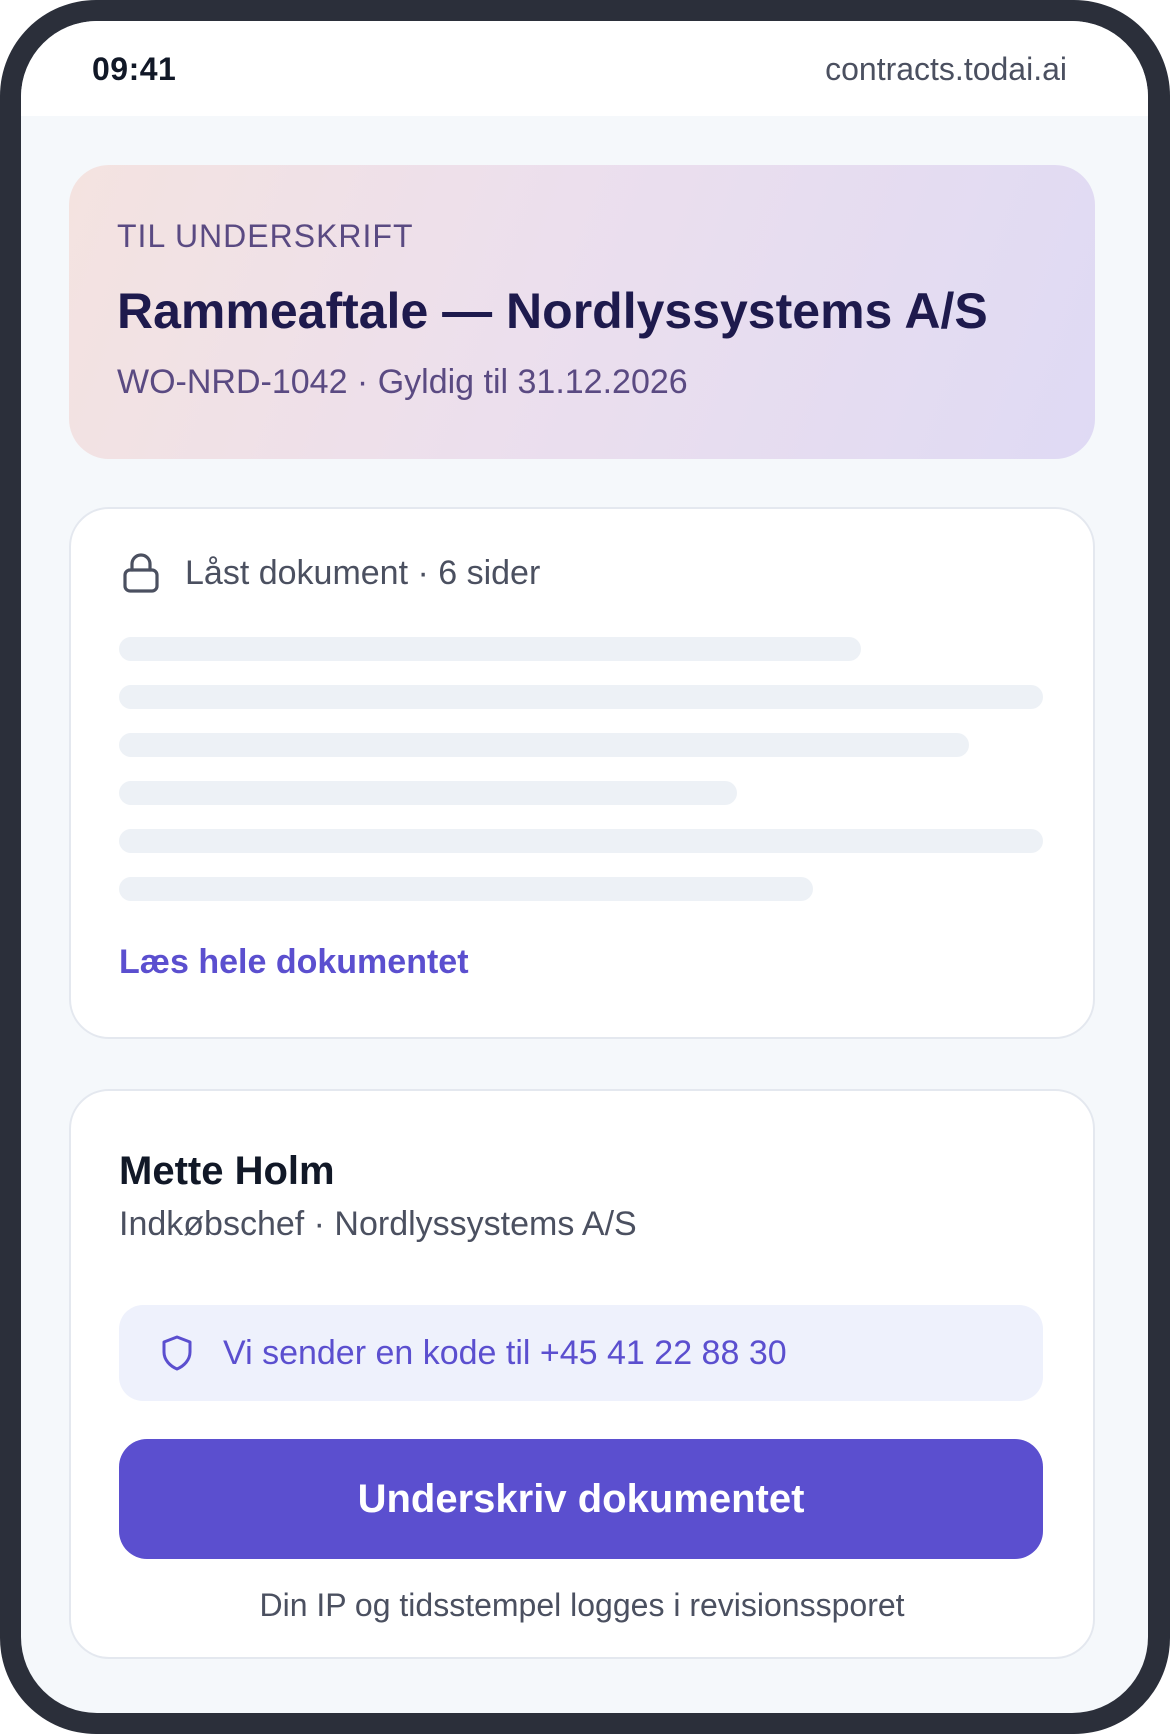  I want to click on sign-document-button: Underskriv dokumentet, so click(581, 1499).